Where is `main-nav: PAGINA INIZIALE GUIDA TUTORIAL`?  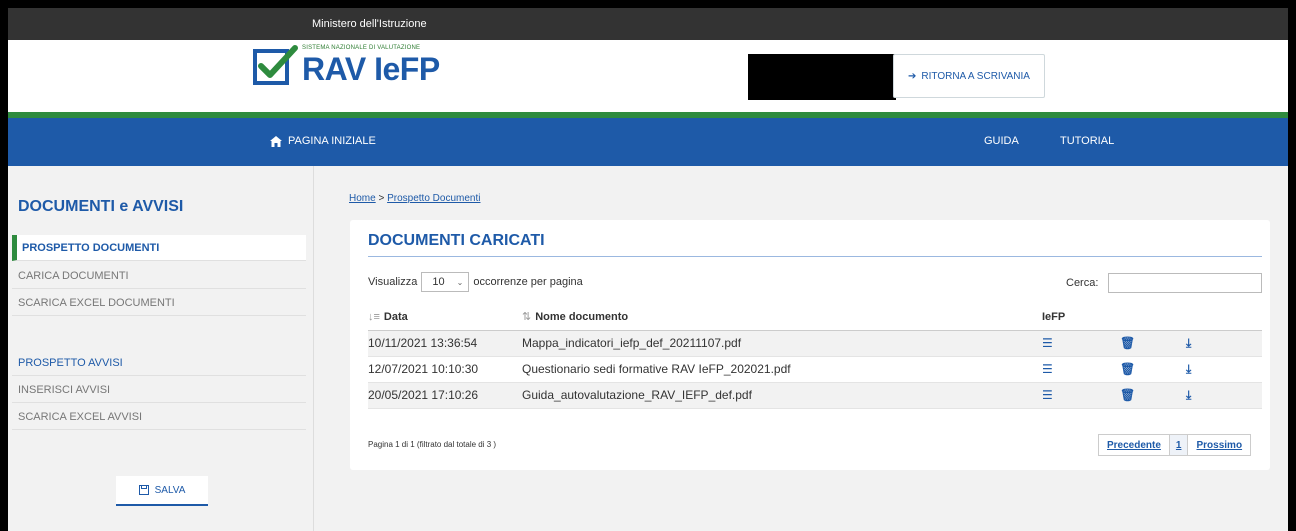 main-nav: PAGINA INIZIALE GUIDA TUTORIAL is located at coordinates (648, 142).